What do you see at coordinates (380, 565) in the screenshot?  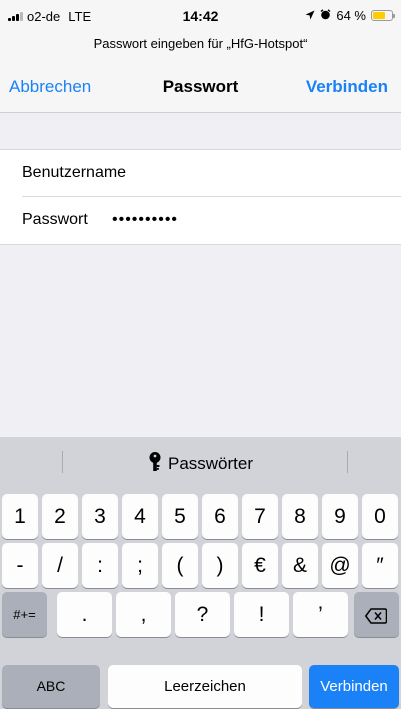 I see `key-symbol: ″` at bounding box center [380, 565].